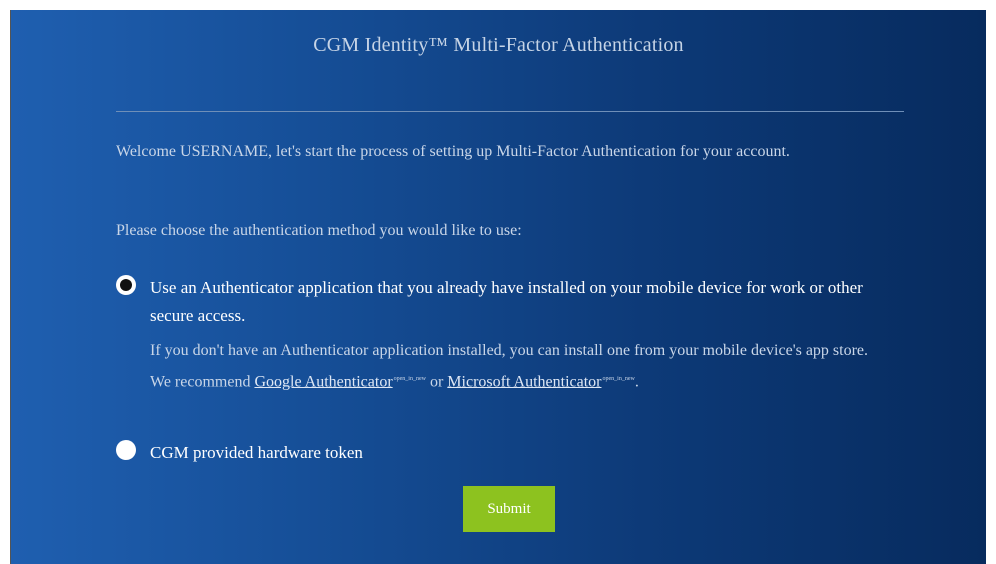 This screenshot has height=564, width=996. I want to click on hardware-token-label: CGM provided hardware token, so click(522, 453).